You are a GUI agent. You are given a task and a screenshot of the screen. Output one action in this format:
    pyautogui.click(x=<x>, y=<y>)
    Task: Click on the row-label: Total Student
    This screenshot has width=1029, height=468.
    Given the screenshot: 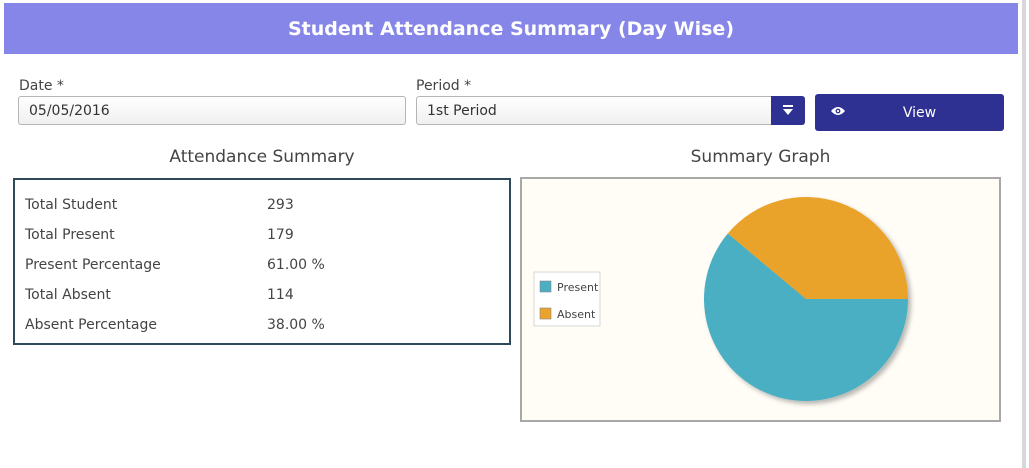 What is the action you would take?
    pyautogui.click(x=71, y=205)
    